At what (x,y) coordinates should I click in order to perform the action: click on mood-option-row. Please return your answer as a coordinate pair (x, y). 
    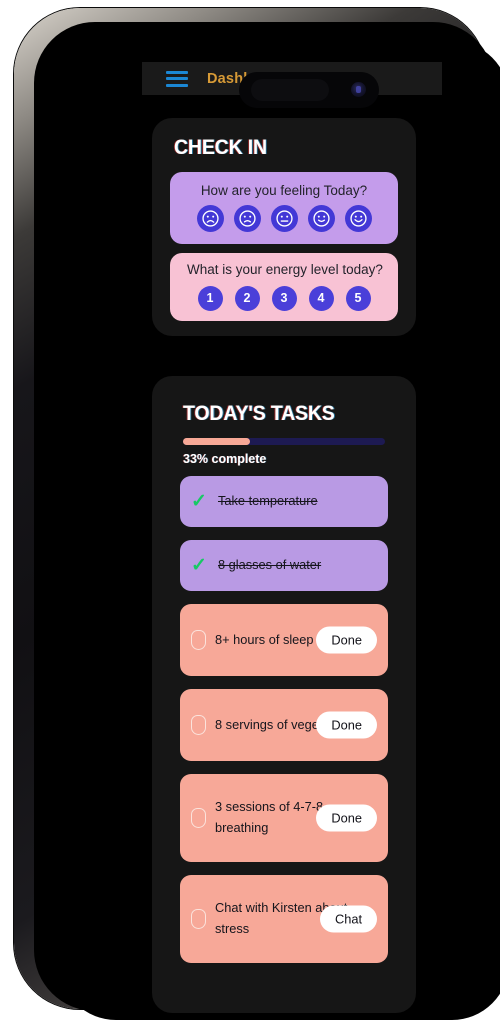
    Looking at the image, I should click on (284, 218).